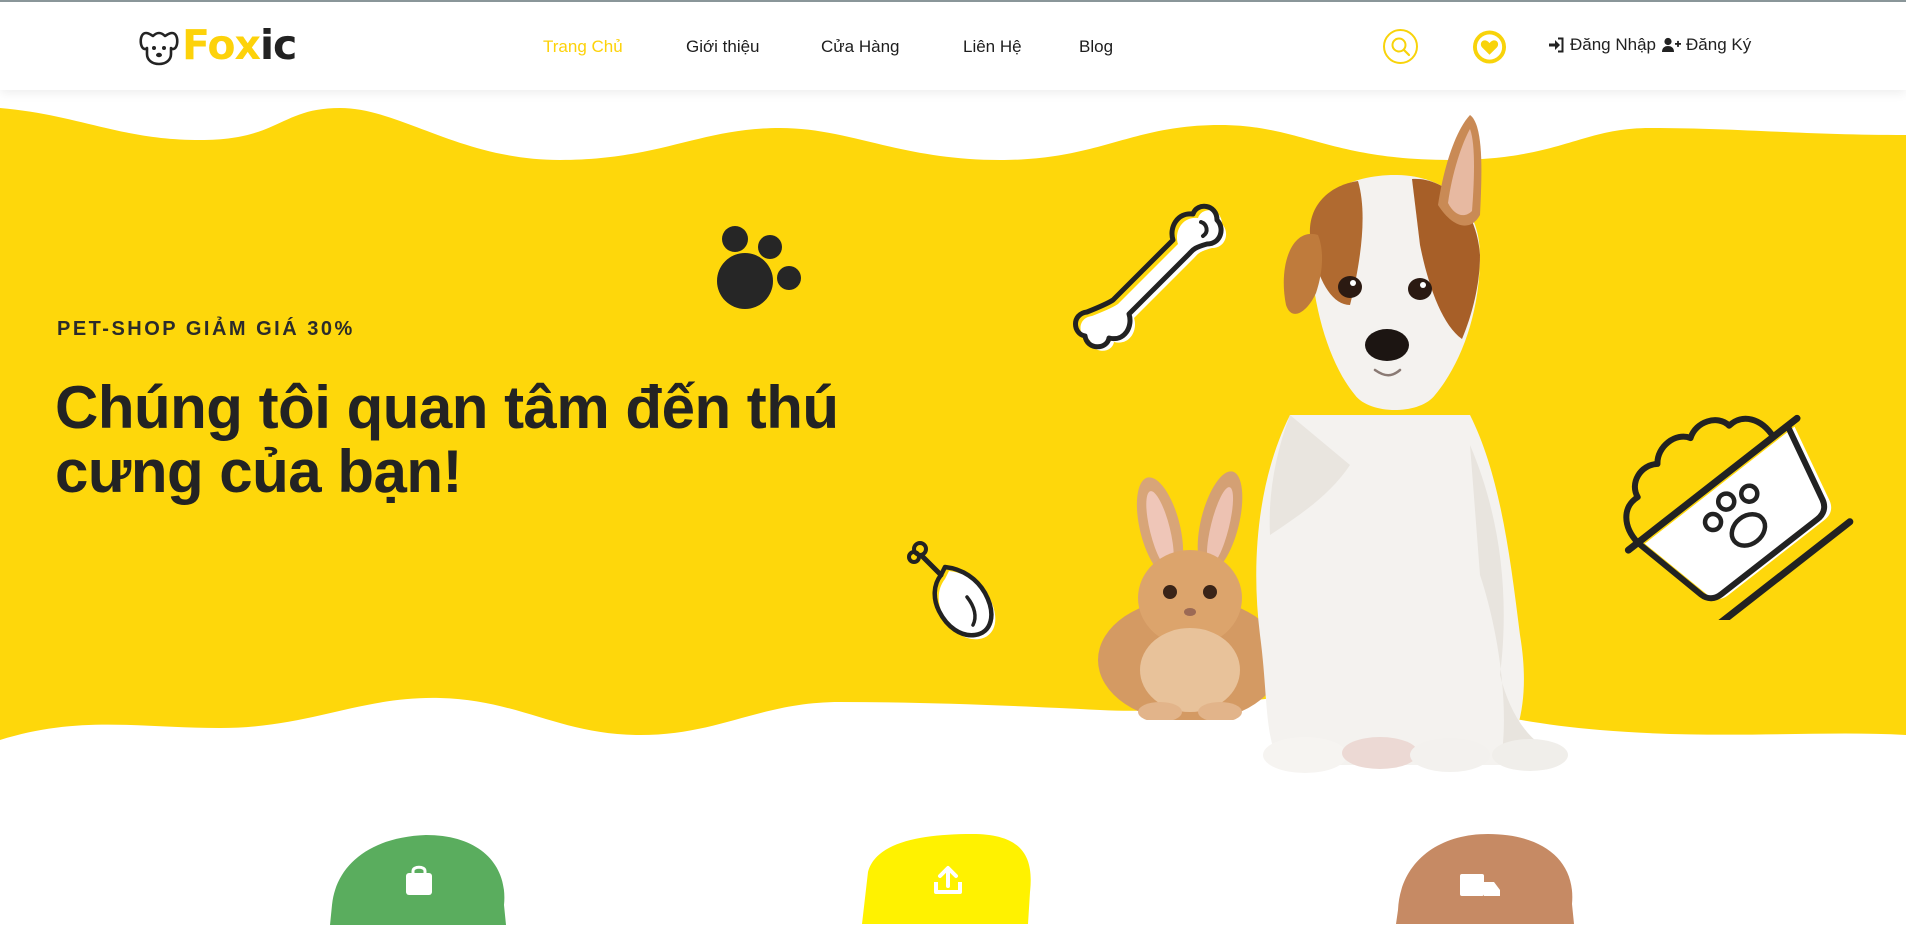  What do you see at coordinates (259, 471) in the screenshot?
I see `hero-headline-line-2: cưng của bạn!` at bounding box center [259, 471].